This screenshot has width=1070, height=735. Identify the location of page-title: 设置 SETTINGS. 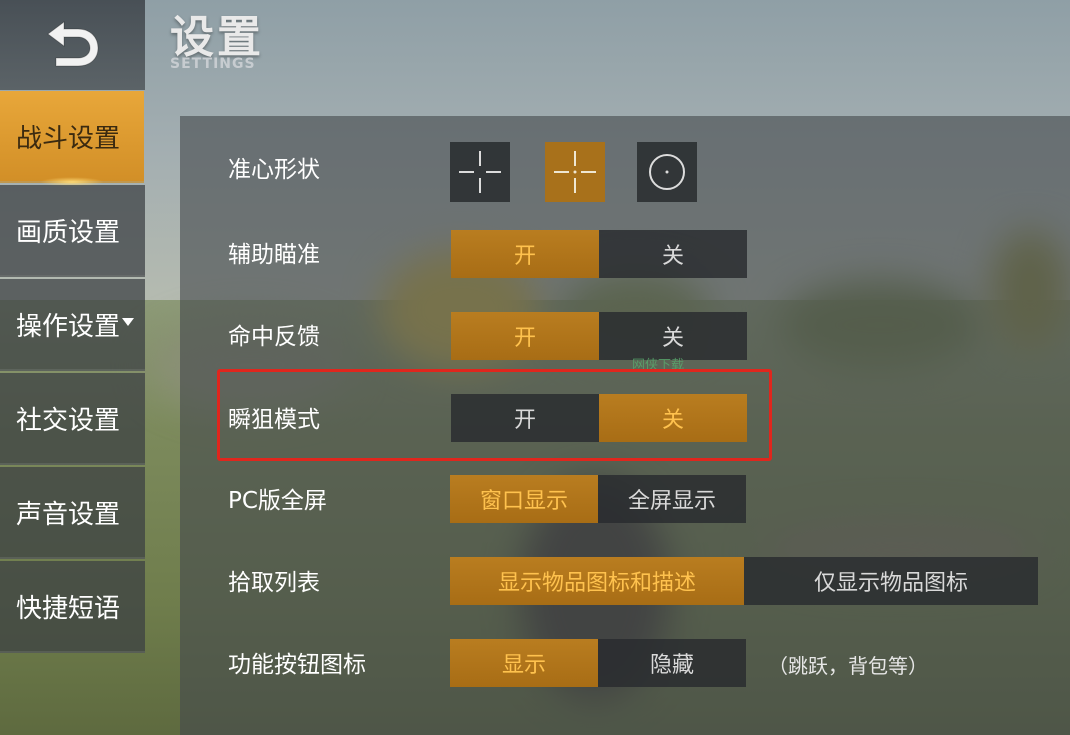
(217, 42).